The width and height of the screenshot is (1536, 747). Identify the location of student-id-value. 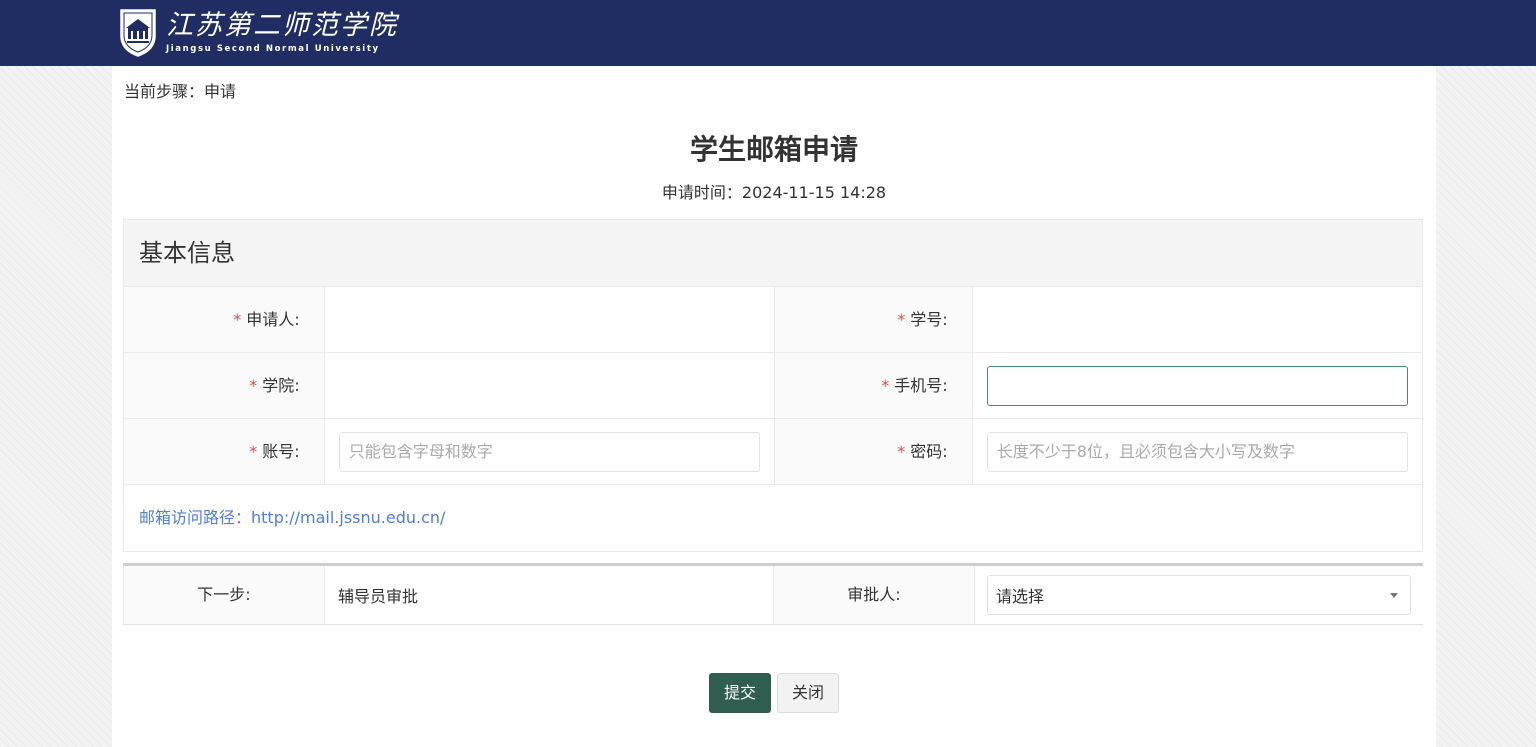
(1197, 319).